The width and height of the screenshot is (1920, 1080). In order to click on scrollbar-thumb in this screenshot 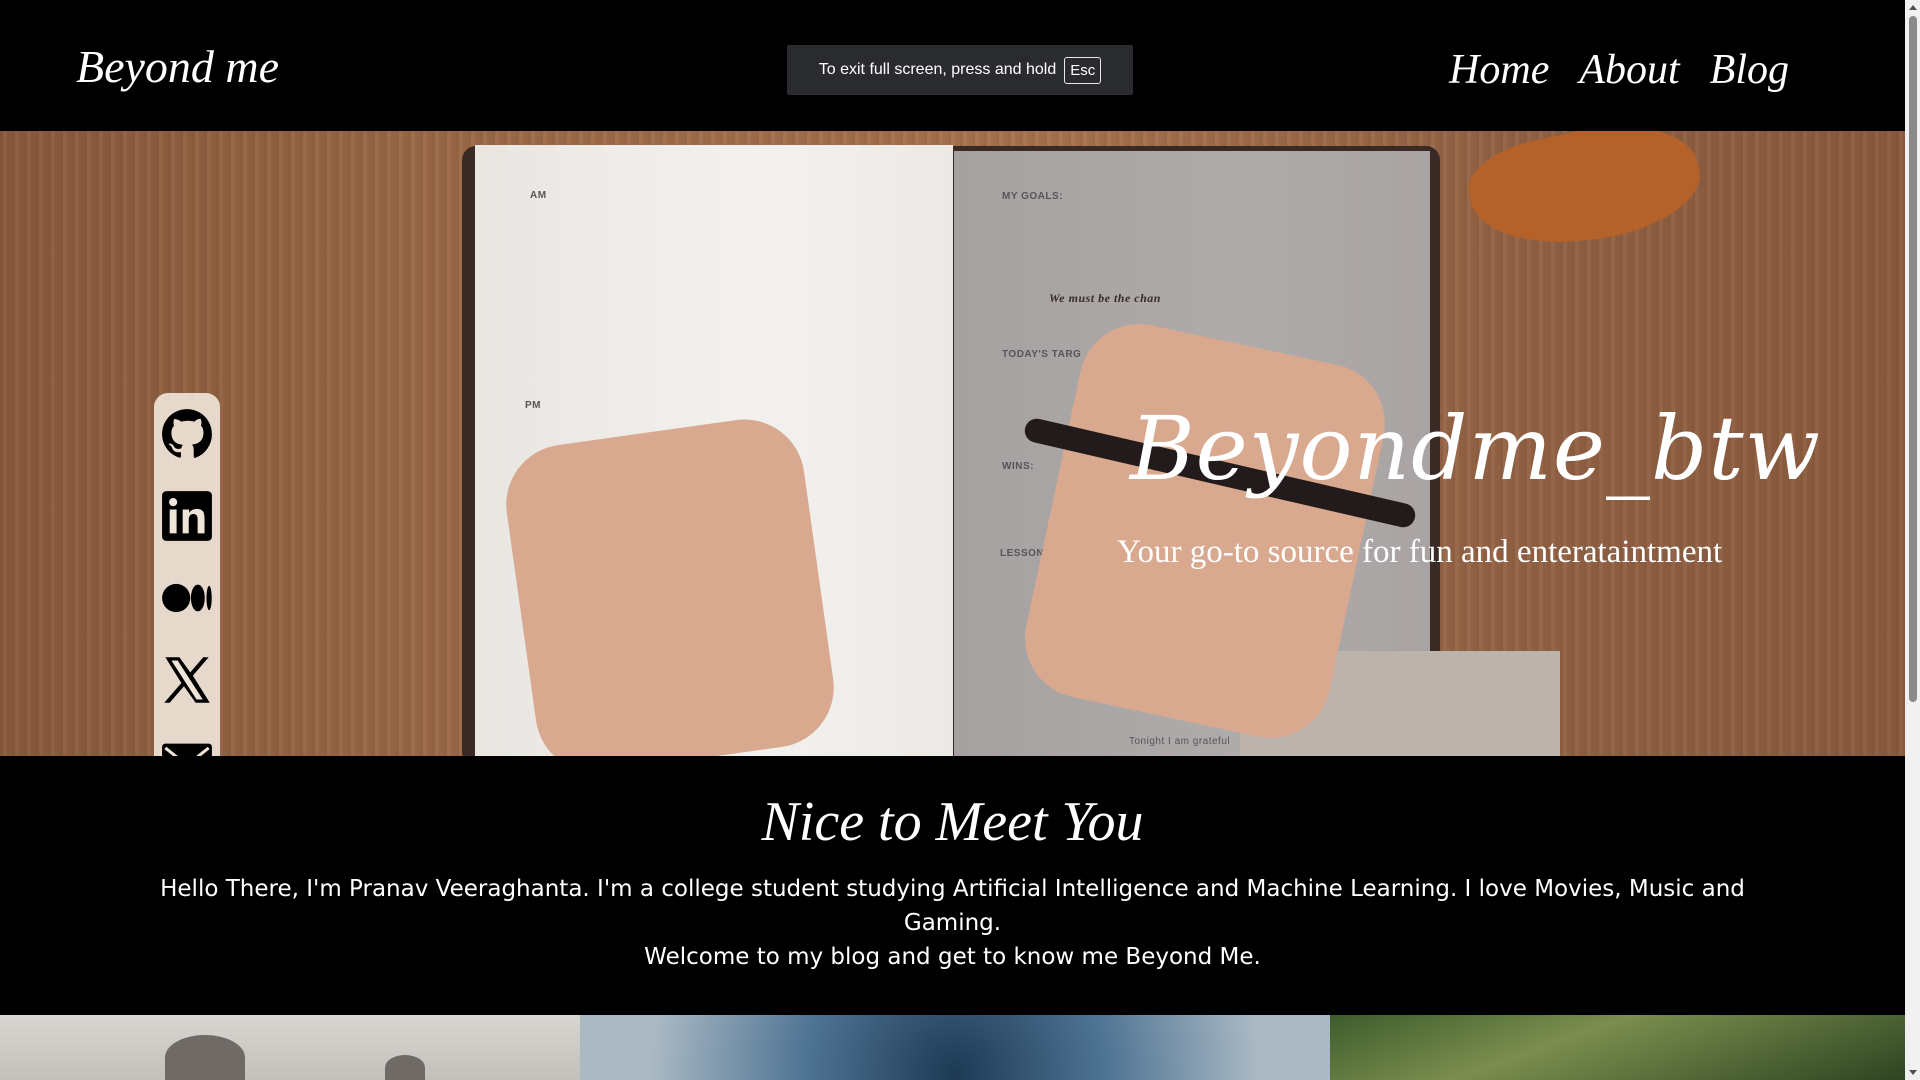, I will do `click(1913, 359)`.